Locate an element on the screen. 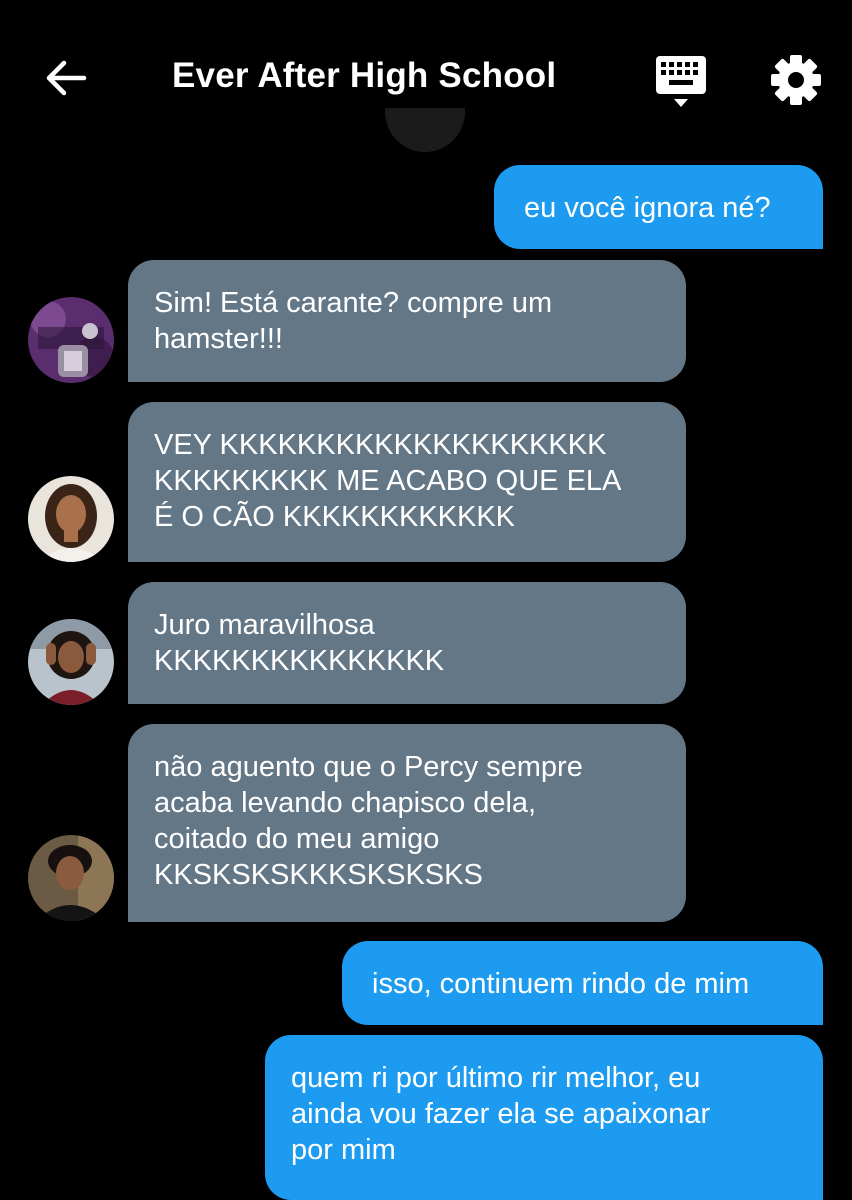  gear-icon is located at coordinates (796, 80).